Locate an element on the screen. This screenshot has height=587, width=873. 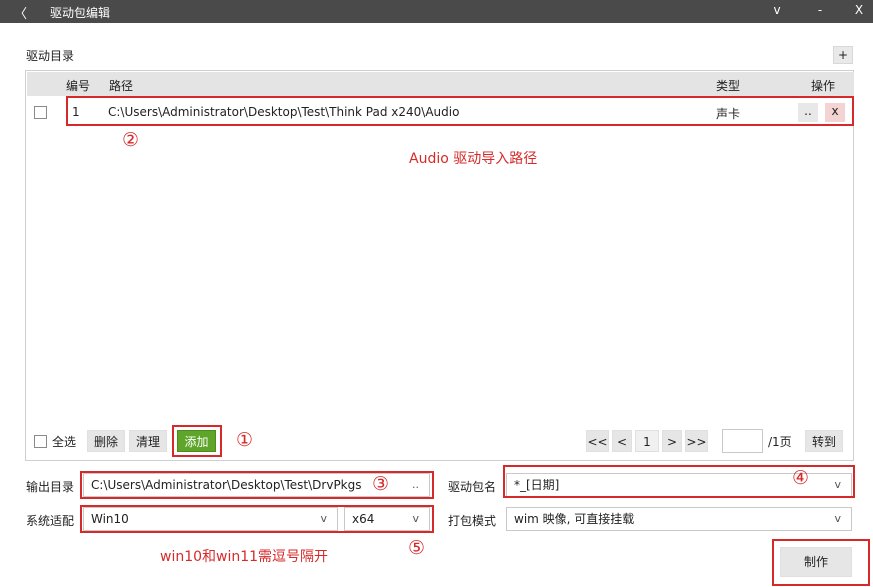
system-label: 系统适配 is located at coordinates (50, 521).